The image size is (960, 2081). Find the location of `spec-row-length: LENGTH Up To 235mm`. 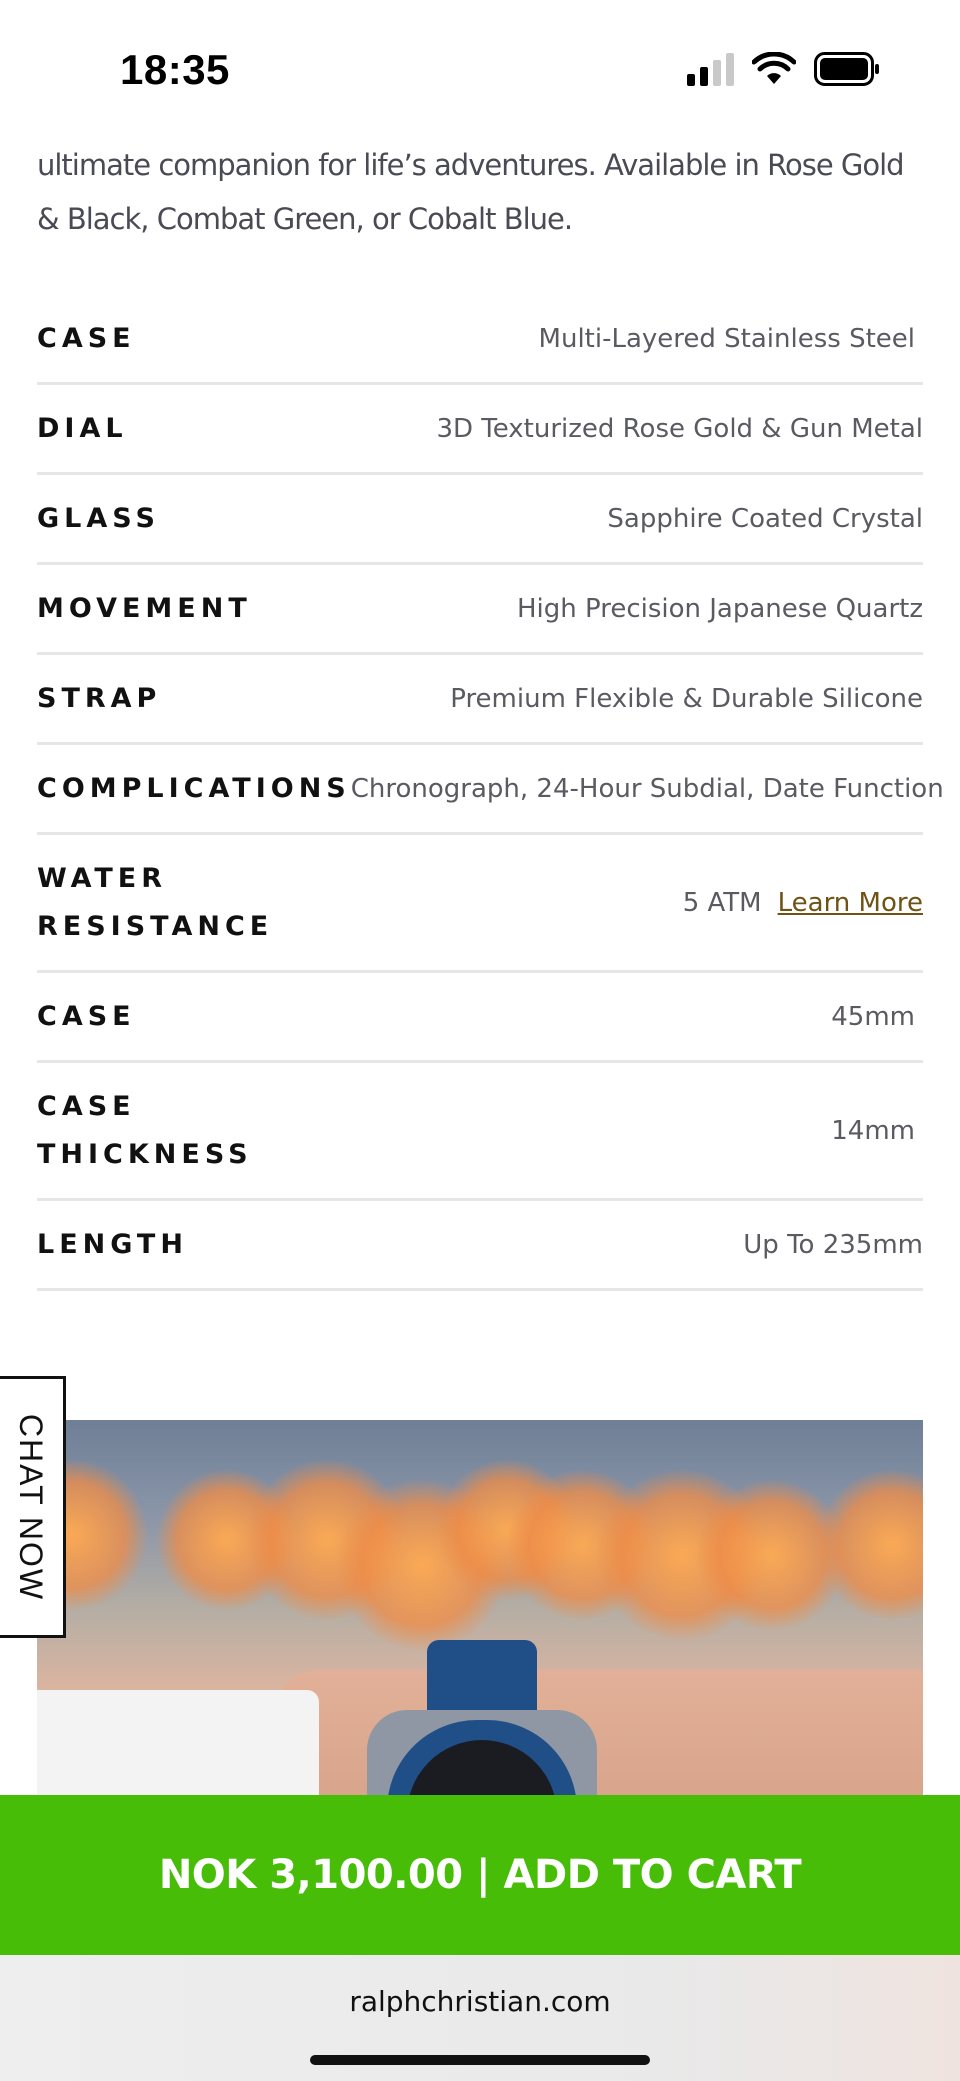

spec-row-length: LENGTH Up To 235mm is located at coordinates (480, 1246).